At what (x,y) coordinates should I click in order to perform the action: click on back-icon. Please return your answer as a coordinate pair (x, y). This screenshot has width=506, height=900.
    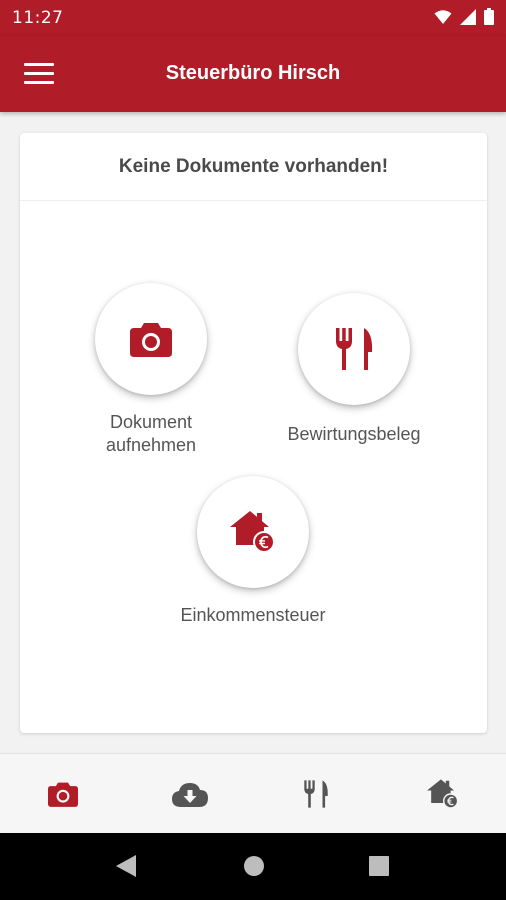
    Looking at the image, I should click on (126, 866).